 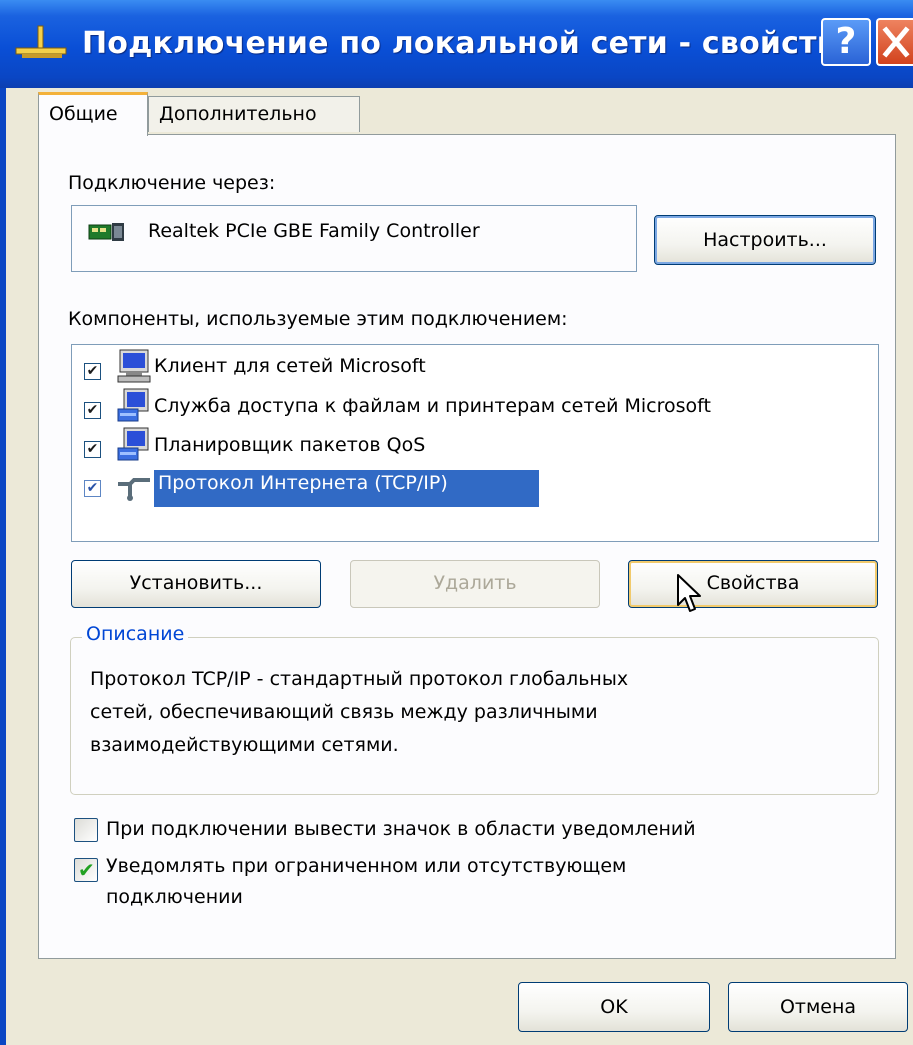 I want to click on window-title: Подключение по локальной сети - свойства, so click(x=469, y=43).